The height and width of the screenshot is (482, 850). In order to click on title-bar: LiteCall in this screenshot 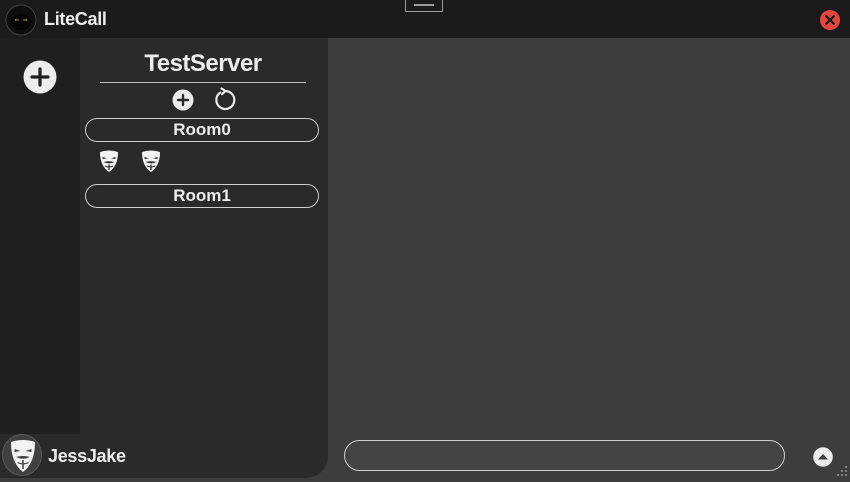, I will do `click(425, 19)`.